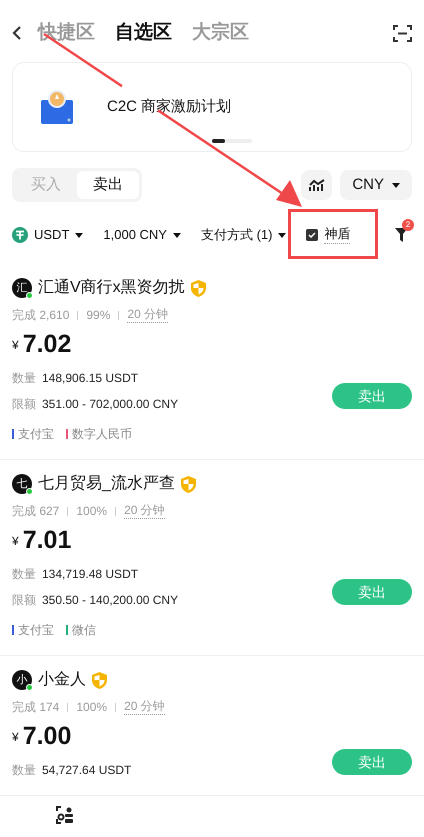 This screenshot has width=424, height=837. Describe the element at coordinates (22, 288) in the screenshot. I see `merchant-avatar: 汇` at that location.